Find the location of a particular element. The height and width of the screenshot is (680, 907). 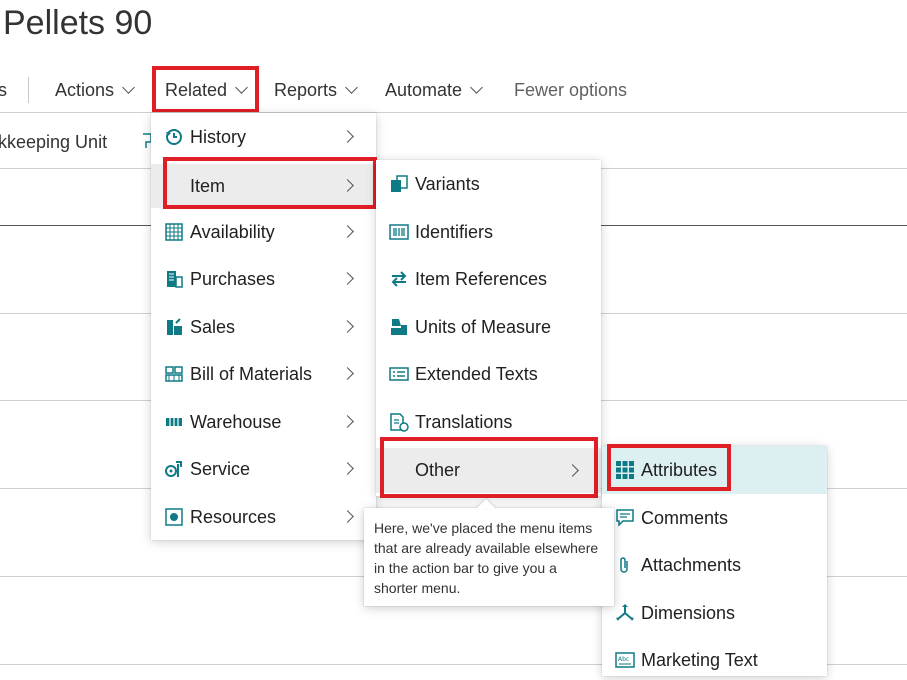

highlight-box-related is located at coordinates (205, 89).